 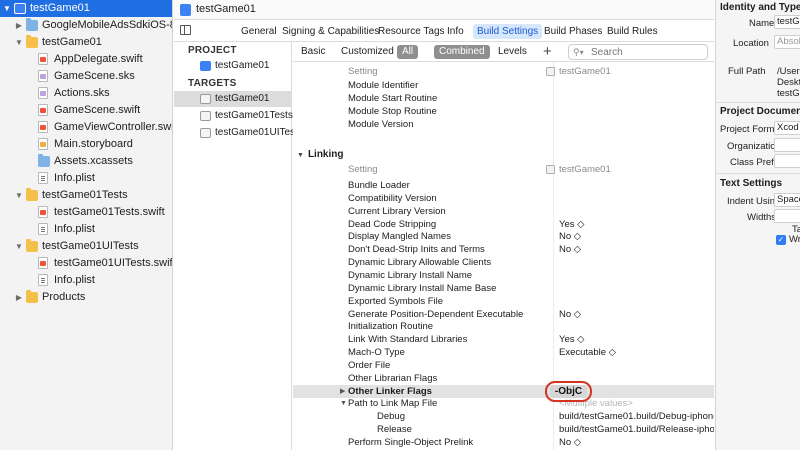 I want to click on view-levels-button: Levels, so click(x=512, y=52).